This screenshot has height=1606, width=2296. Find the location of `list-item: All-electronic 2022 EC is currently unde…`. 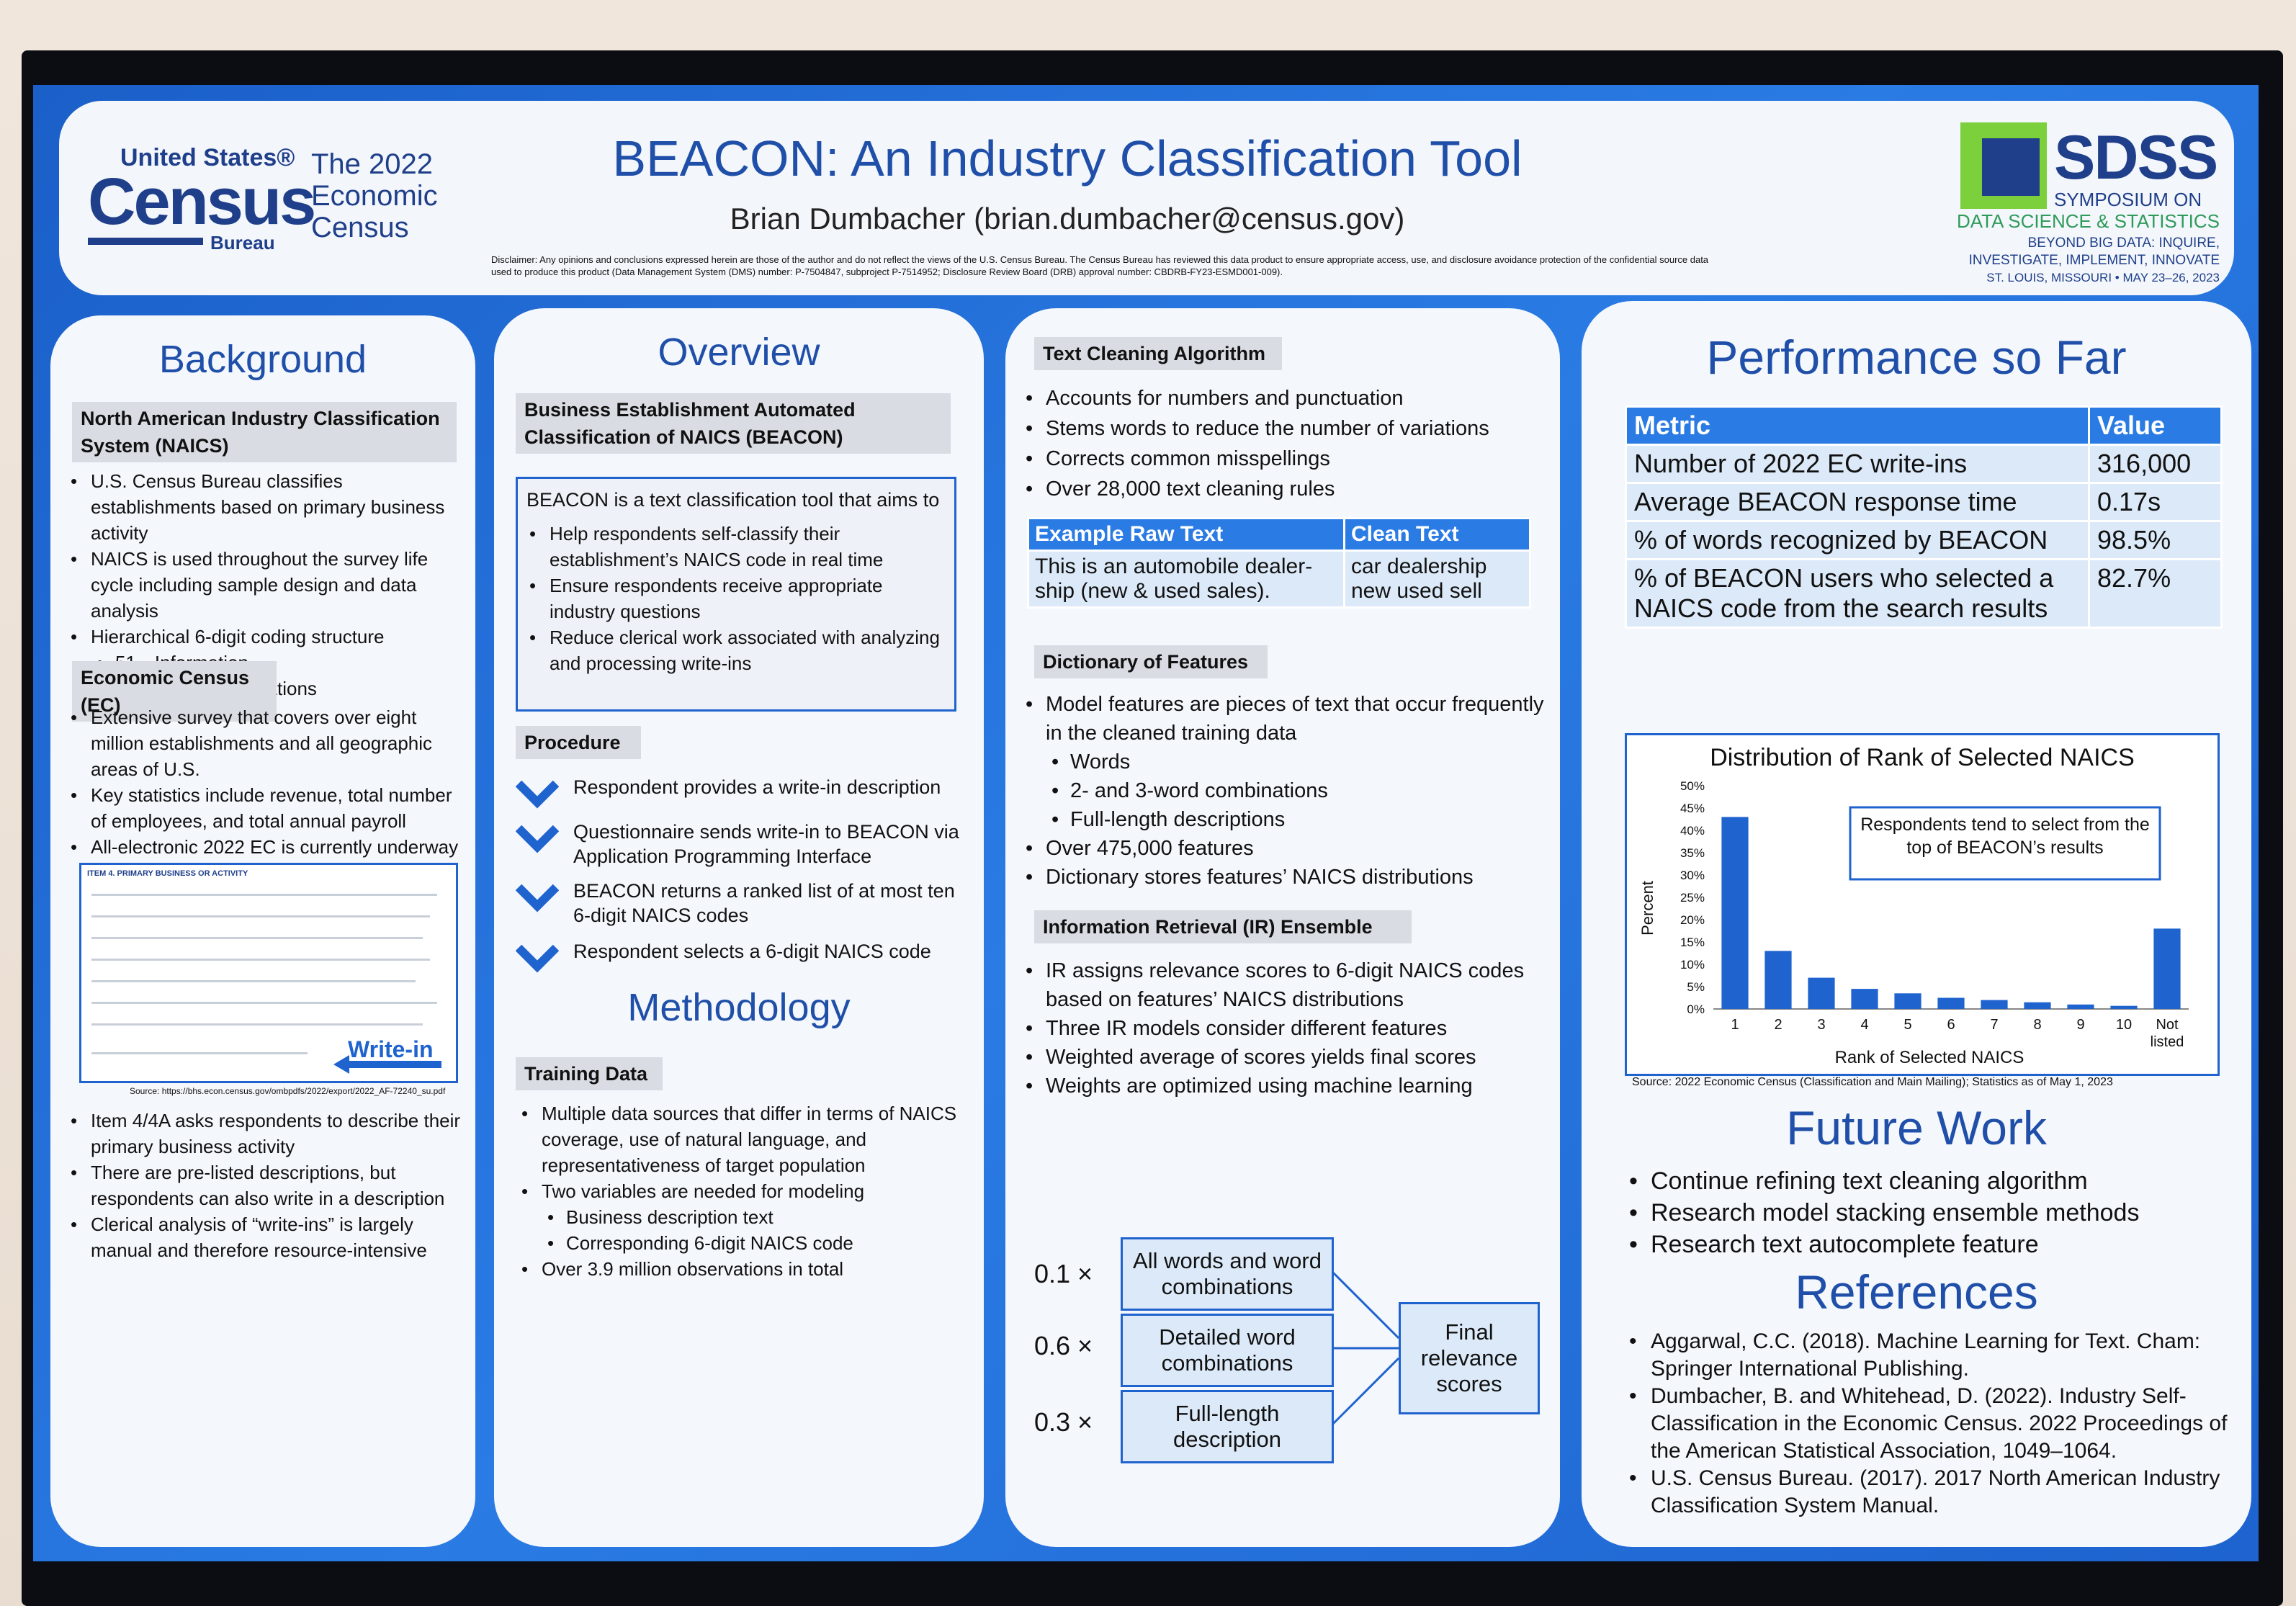

list-item: All-electronic 2022 EC is currently unde… is located at coordinates (266, 847).